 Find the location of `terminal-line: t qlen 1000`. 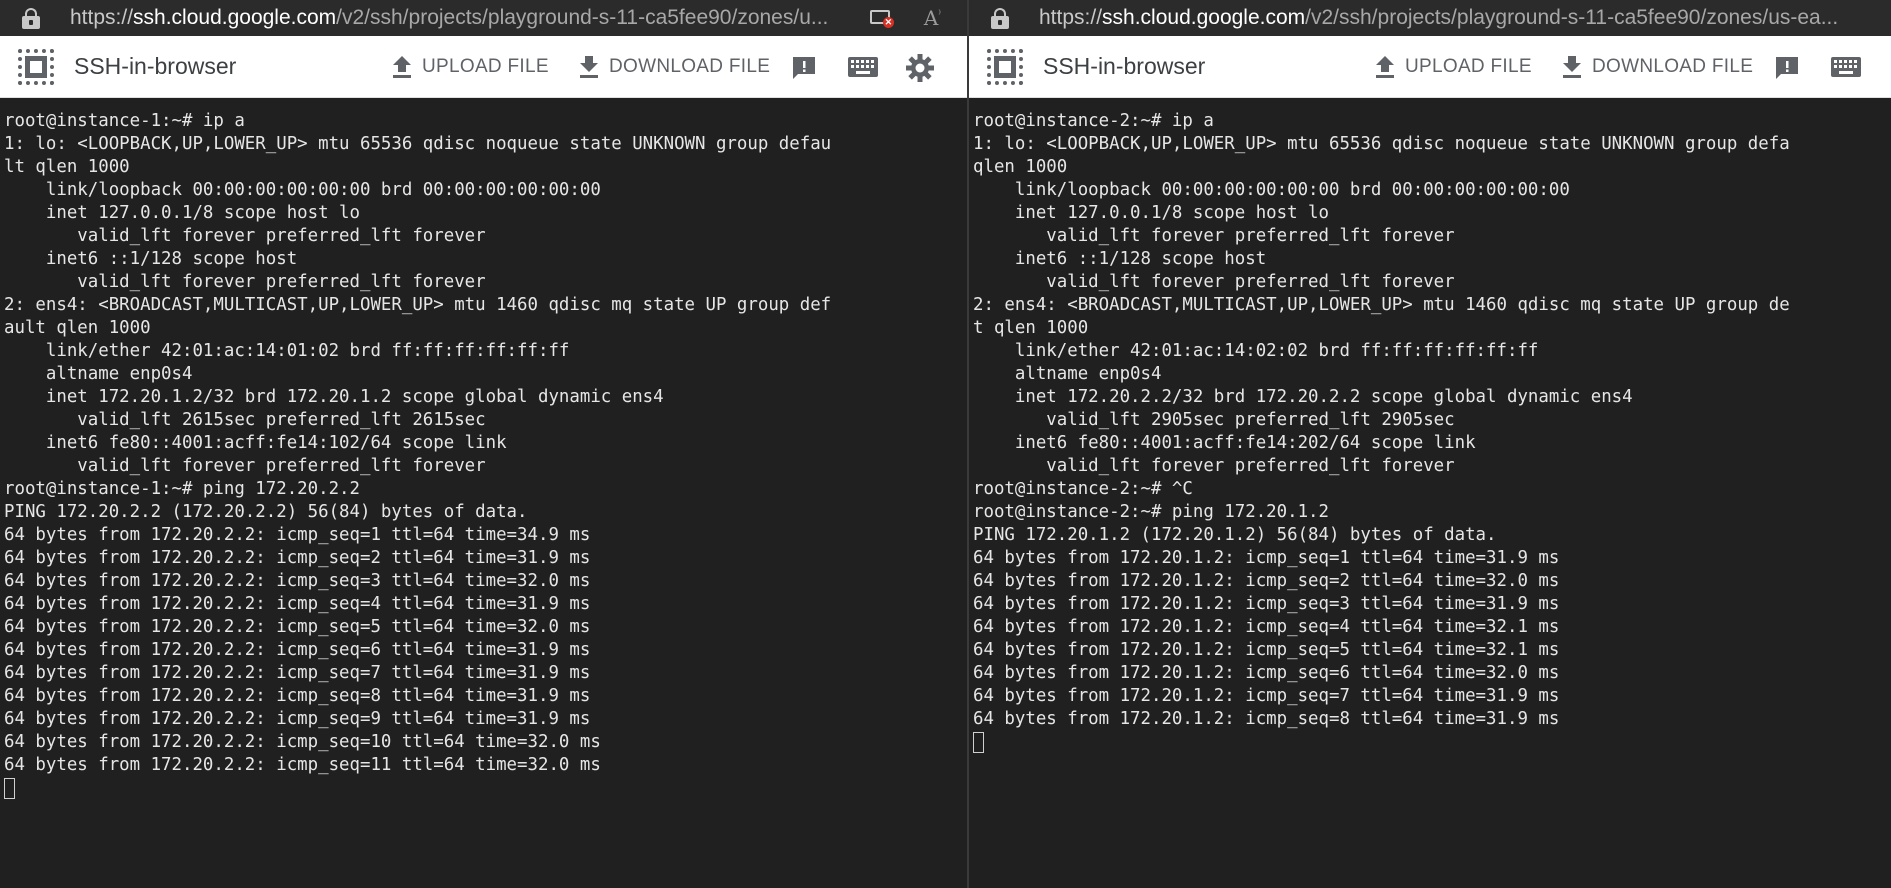

terminal-line: t qlen 1000 is located at coordinates (1031, 328).